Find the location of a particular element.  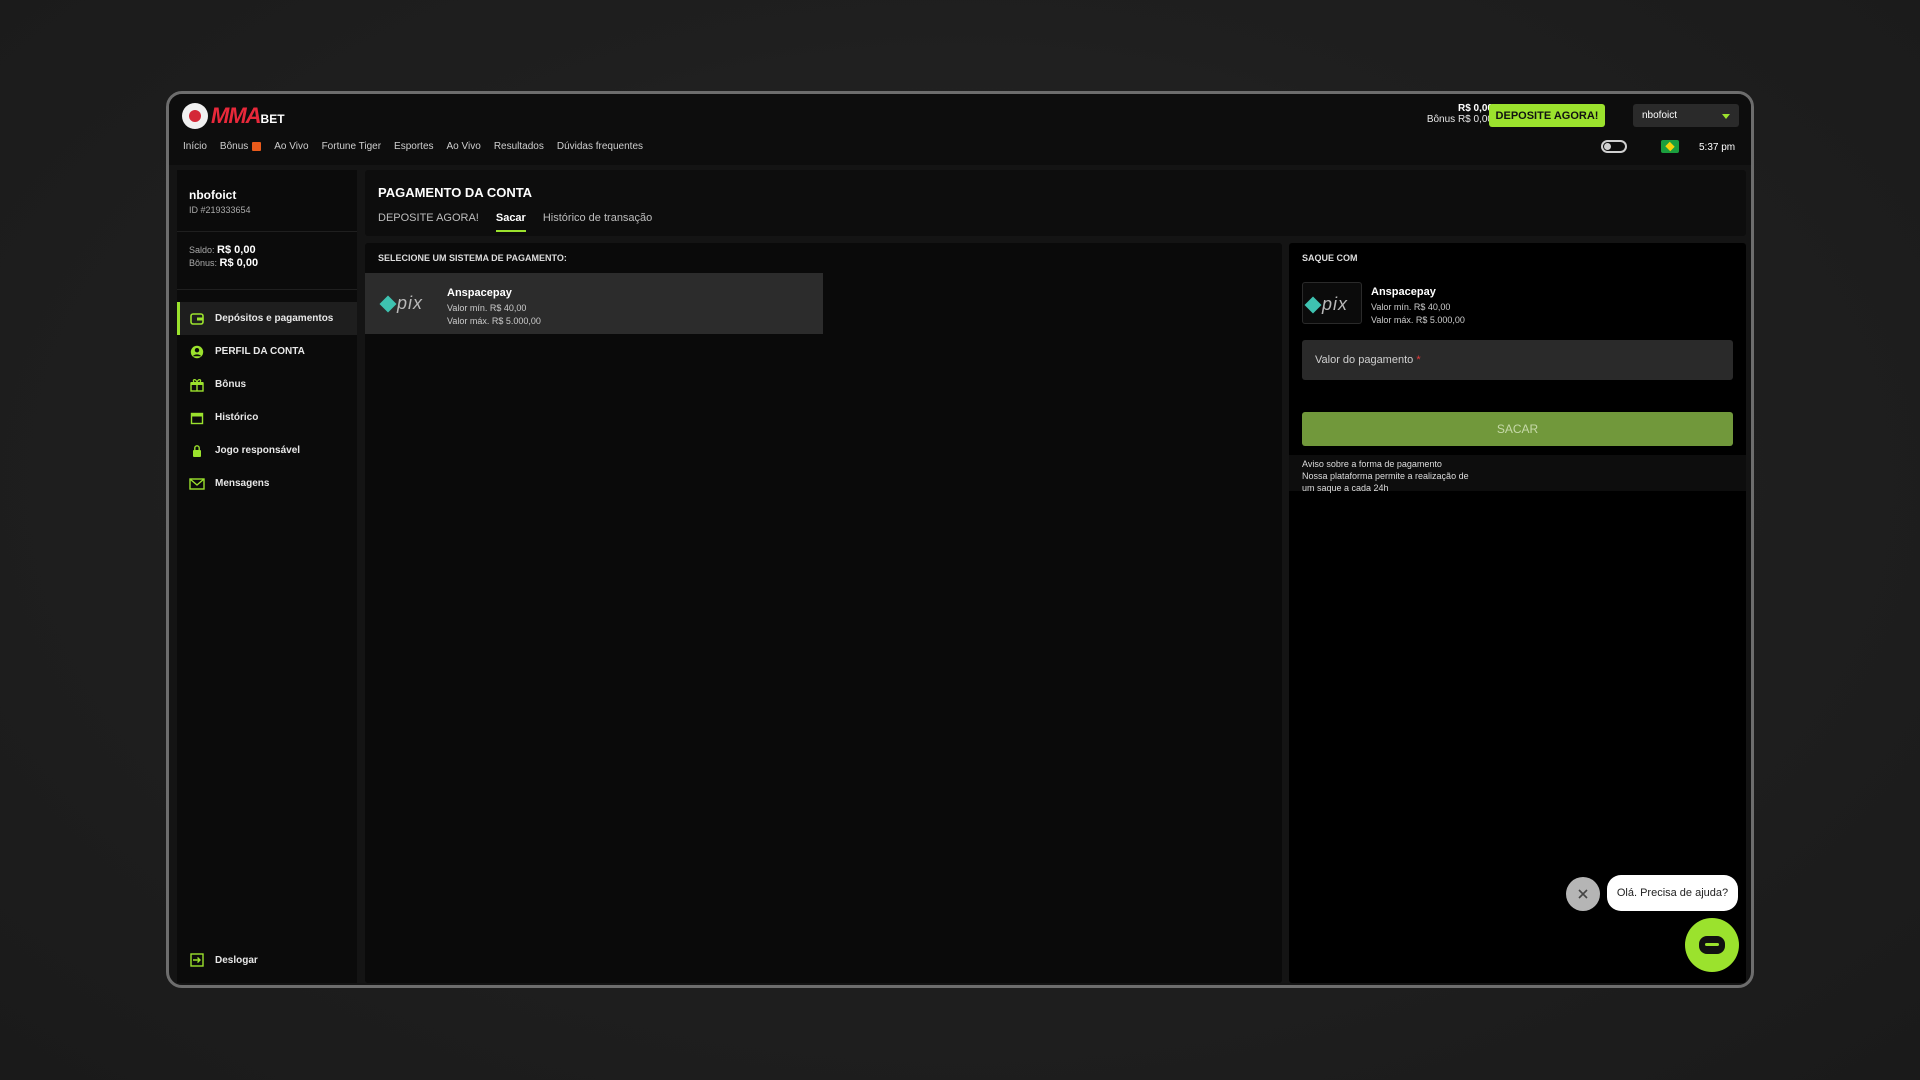

nav-inicio: Início is located at coordinates (195, 146).